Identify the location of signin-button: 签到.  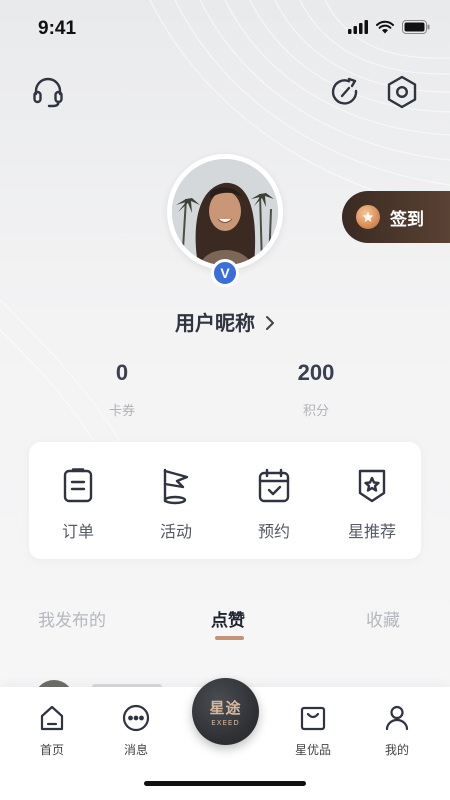
(396, 217).